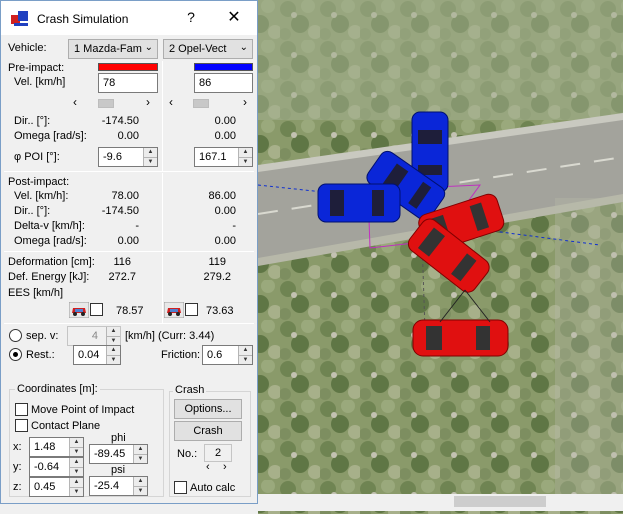 Image resolution: width=623 pixels, height=514 pixels. I want to click on vehicle-1-post-omega: 0.00, so click(128, 241).